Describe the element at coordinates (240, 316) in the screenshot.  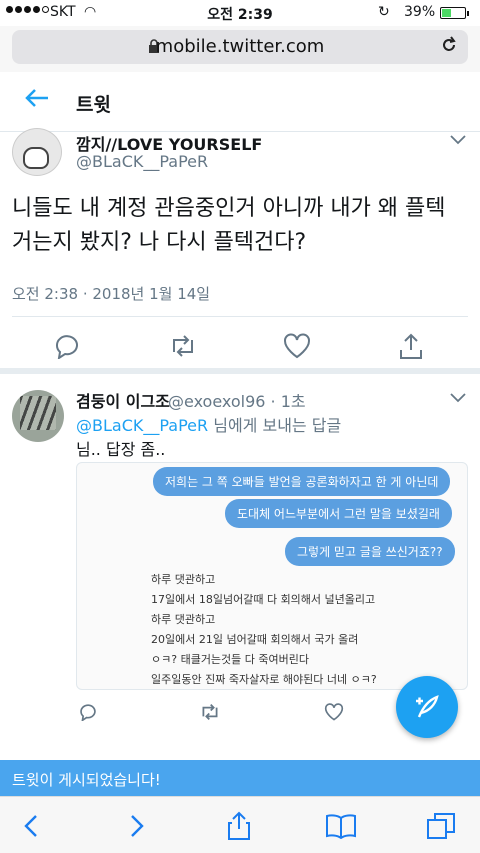
I see `divider` at that location.